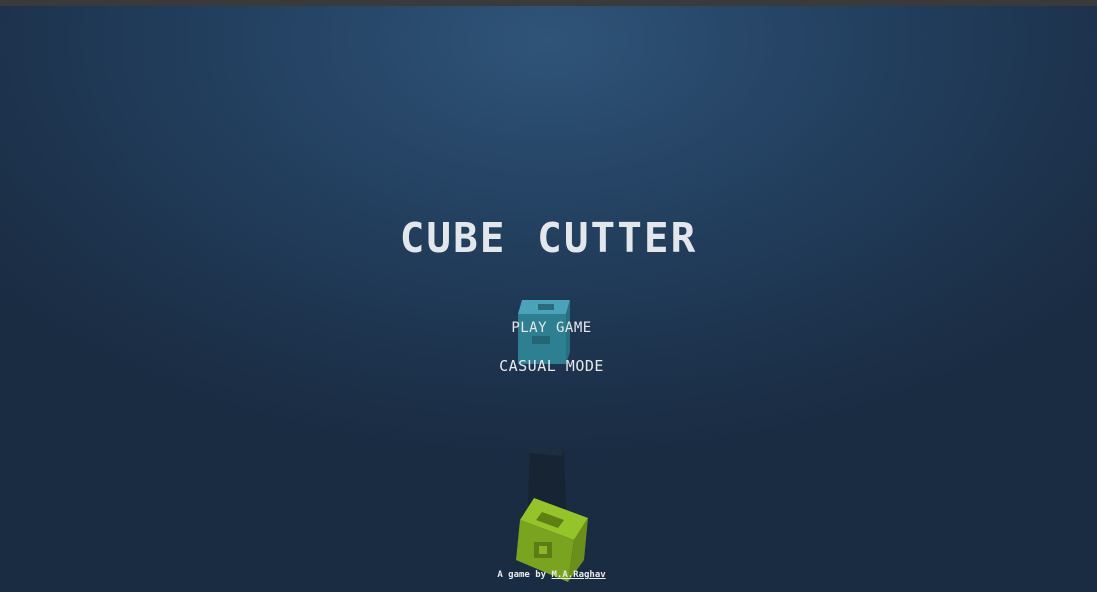 The width and height of the screenshot is (1097, 592). I want to click on play-game-button: PLAY GAME, so click(548, 328).